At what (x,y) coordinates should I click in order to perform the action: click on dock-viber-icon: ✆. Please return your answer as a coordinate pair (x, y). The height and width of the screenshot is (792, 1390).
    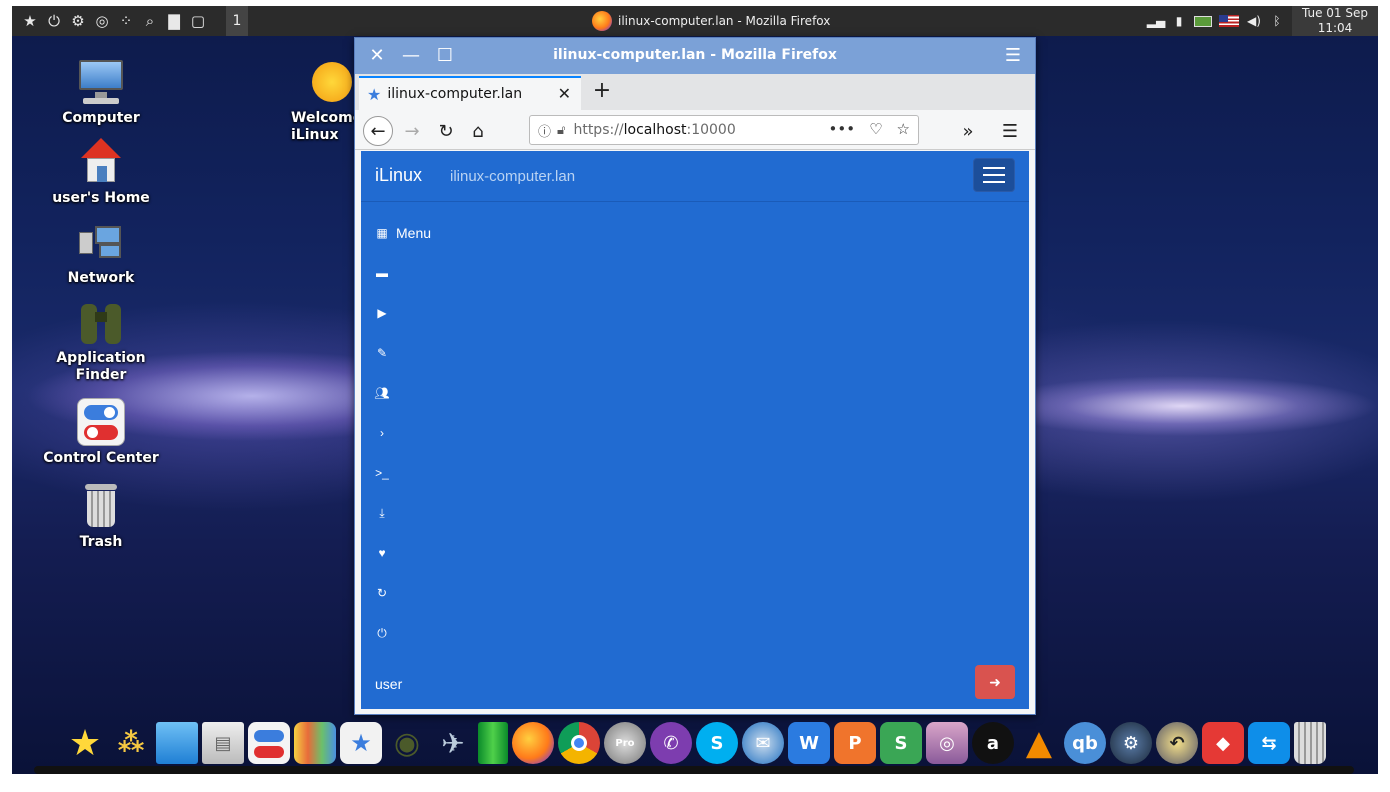
    Looking at the image, I should click on (671, 743).